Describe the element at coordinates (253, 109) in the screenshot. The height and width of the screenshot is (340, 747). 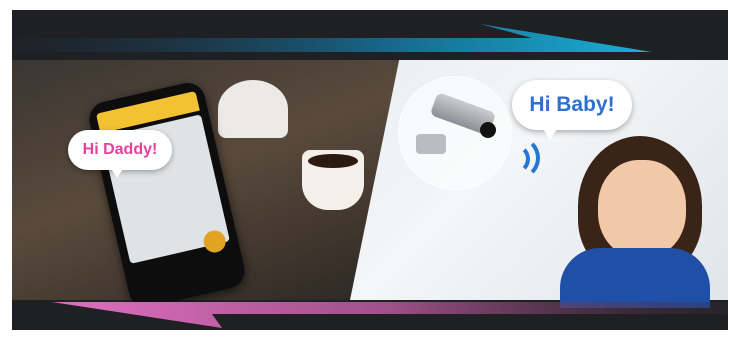
I see `table-lamp` at that location.